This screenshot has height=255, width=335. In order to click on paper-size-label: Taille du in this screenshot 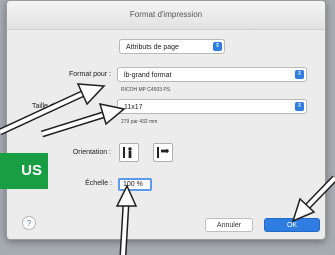, I will do `click(45, 106)`.